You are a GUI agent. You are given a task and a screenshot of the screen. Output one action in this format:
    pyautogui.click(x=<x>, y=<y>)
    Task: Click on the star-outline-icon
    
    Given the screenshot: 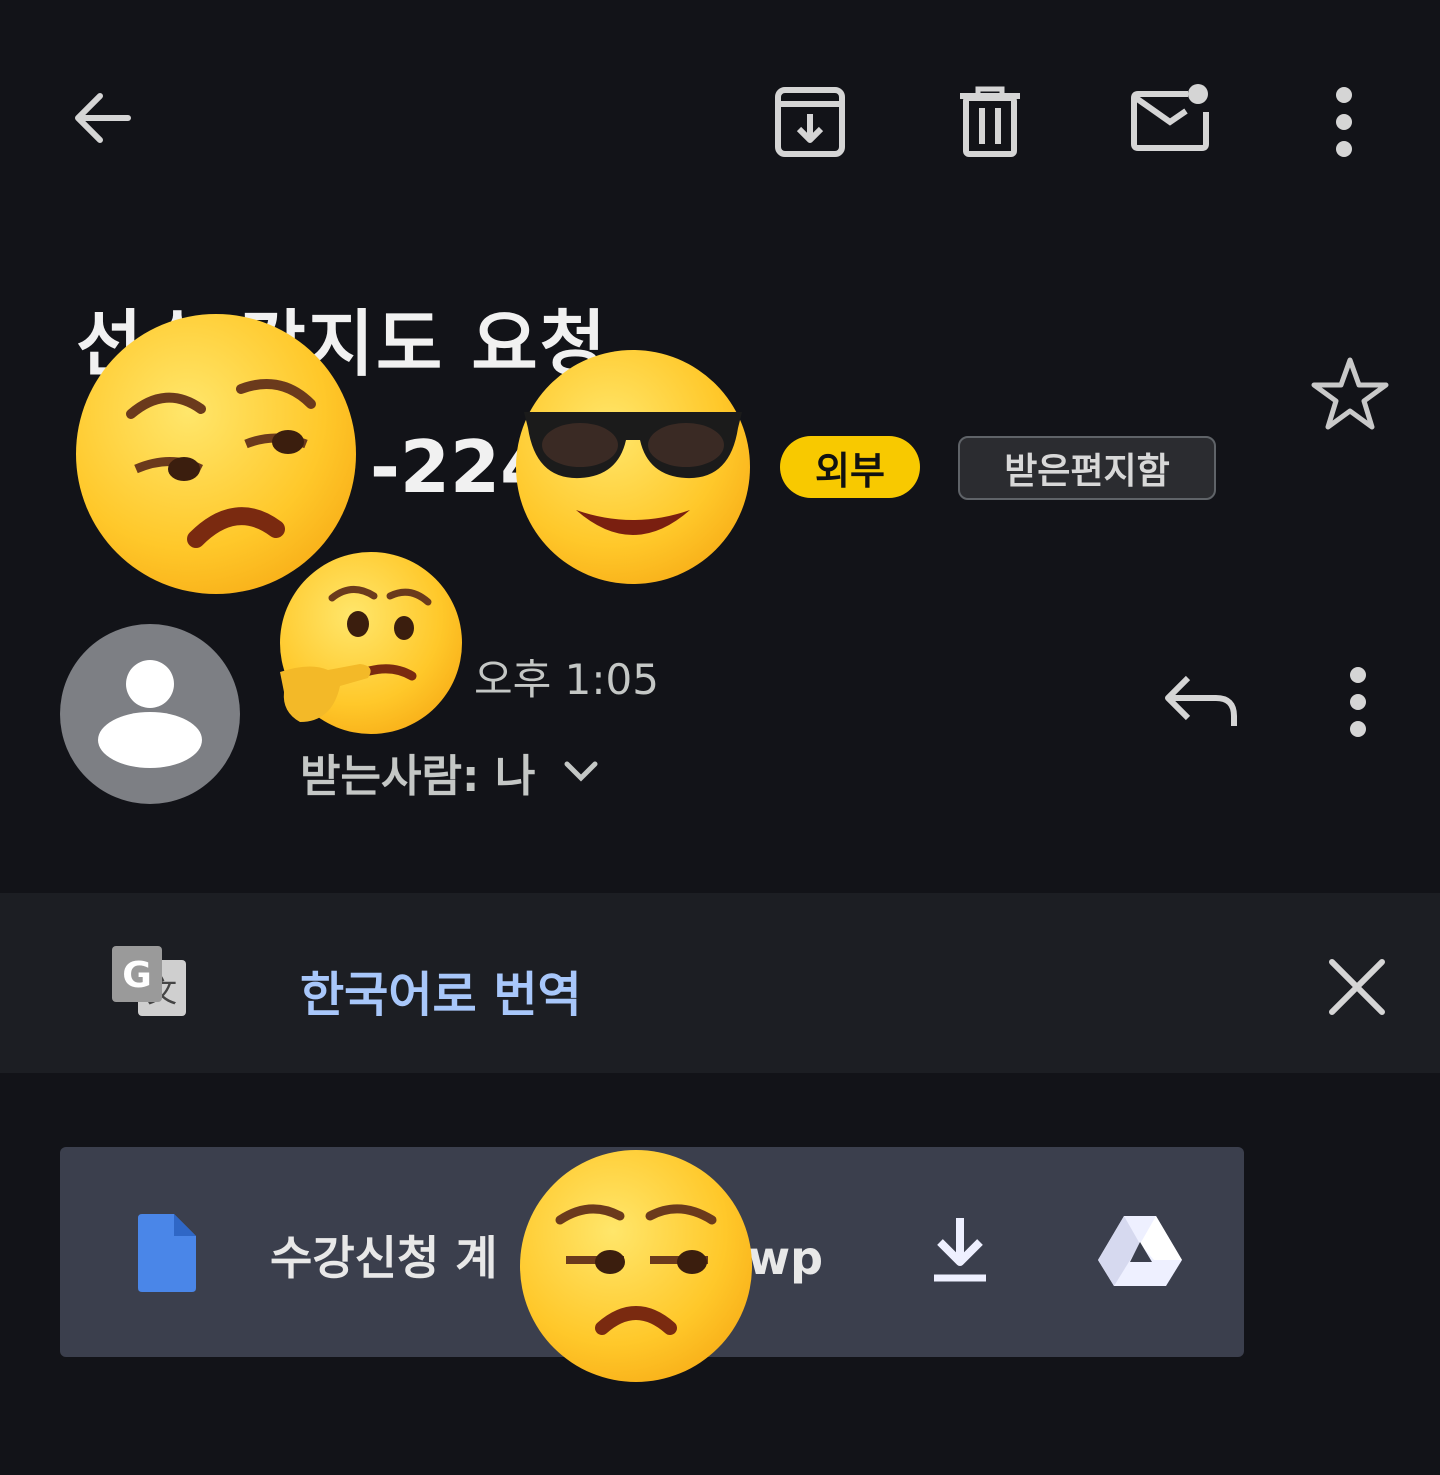 What is the action you would take?
    pyautogui.click(x=1350, y=393)
    